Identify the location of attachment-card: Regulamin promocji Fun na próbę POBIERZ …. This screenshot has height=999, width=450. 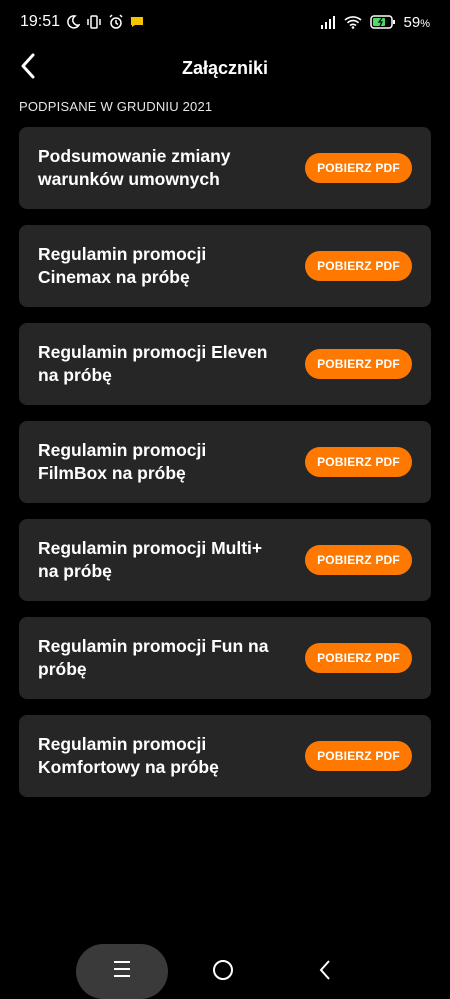
(225, 658).